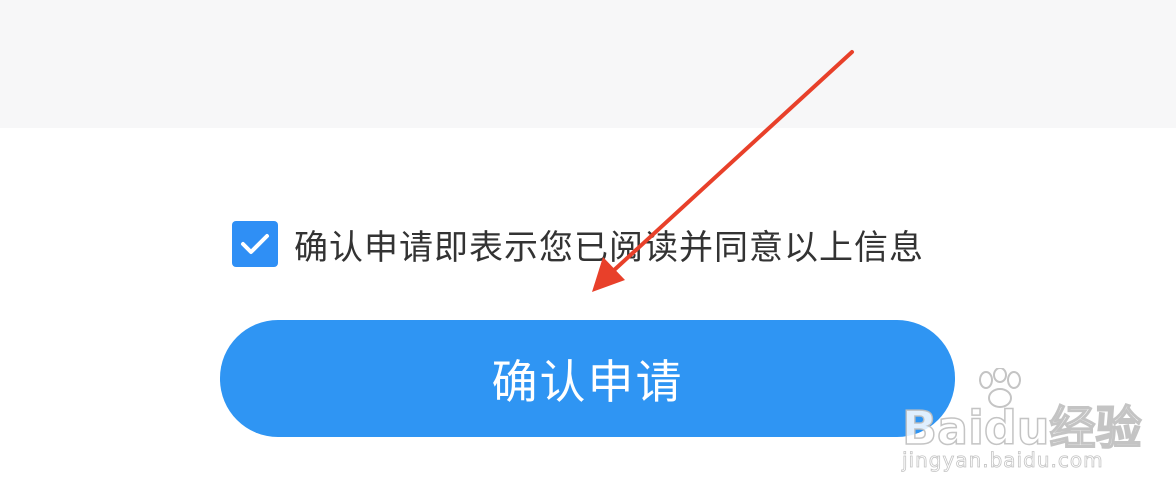 This screenshot has width=1176, height=497. I want to click on watermark: Baidu经验 jingyan.baidu.com, so click(1021, 421).